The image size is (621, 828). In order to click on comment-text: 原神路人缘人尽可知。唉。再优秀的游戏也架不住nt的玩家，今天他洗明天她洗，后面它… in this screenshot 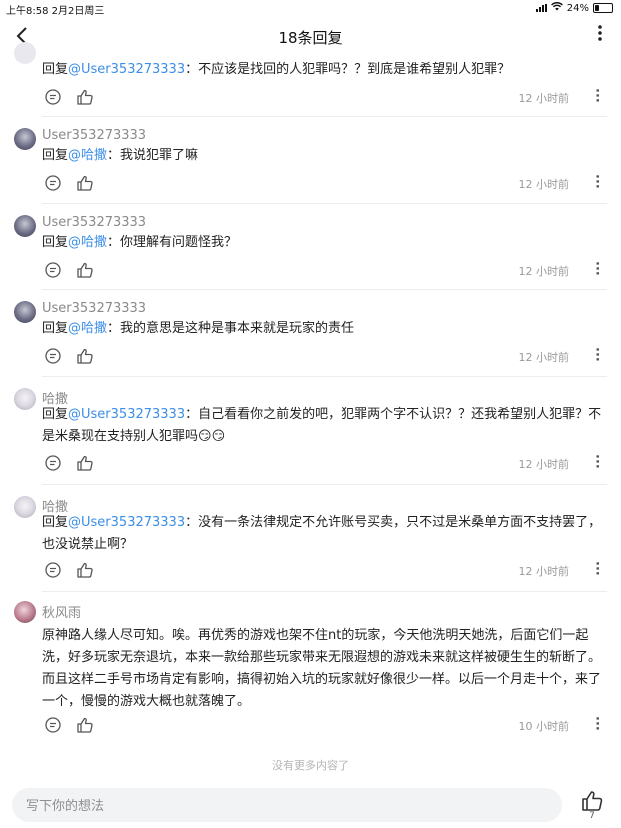, I will do `click(322, 668)`.